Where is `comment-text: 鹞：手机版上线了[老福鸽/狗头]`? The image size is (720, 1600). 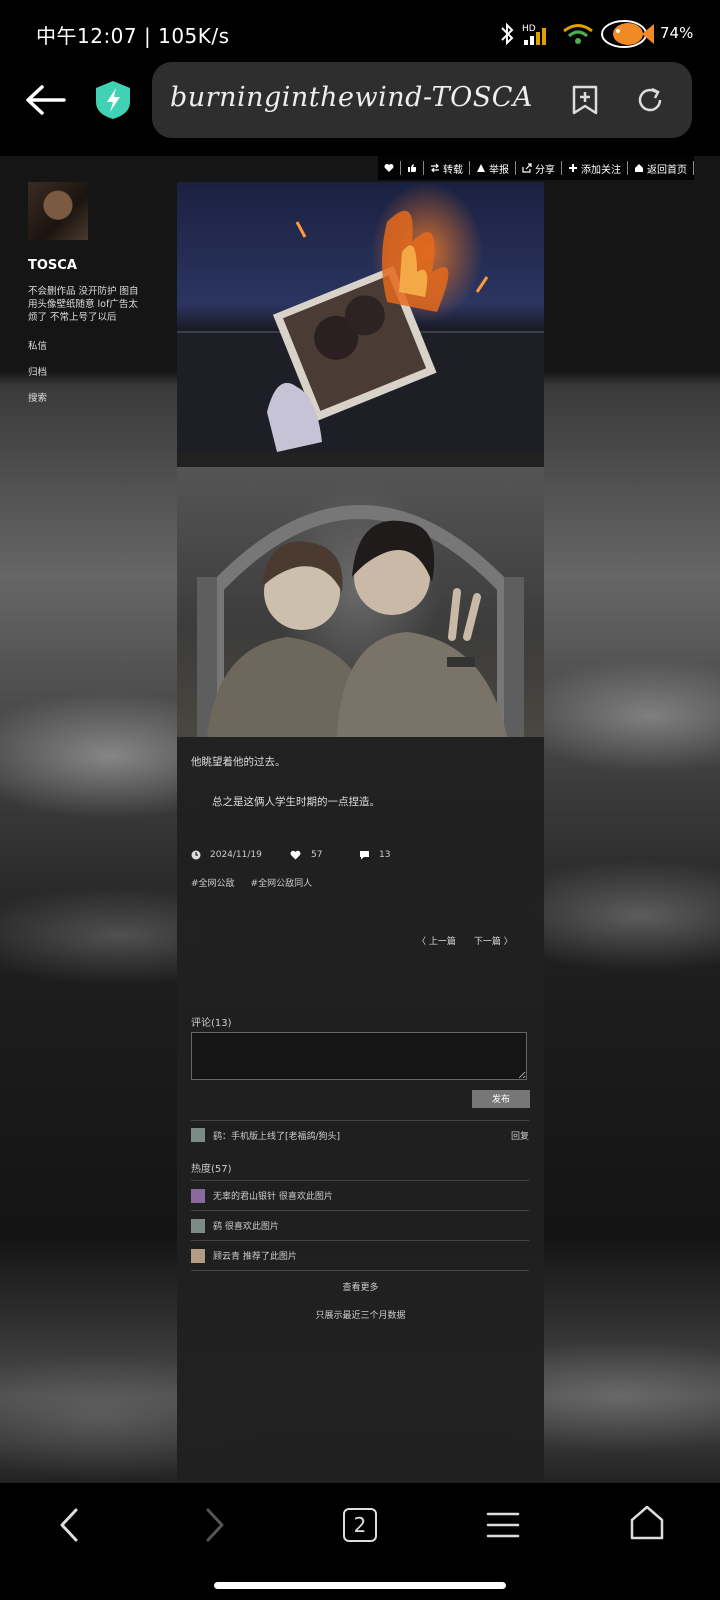
comment-text: 鹞：手机版上线了[老福鸽/狗头] is located at coordinates (277, 1136).